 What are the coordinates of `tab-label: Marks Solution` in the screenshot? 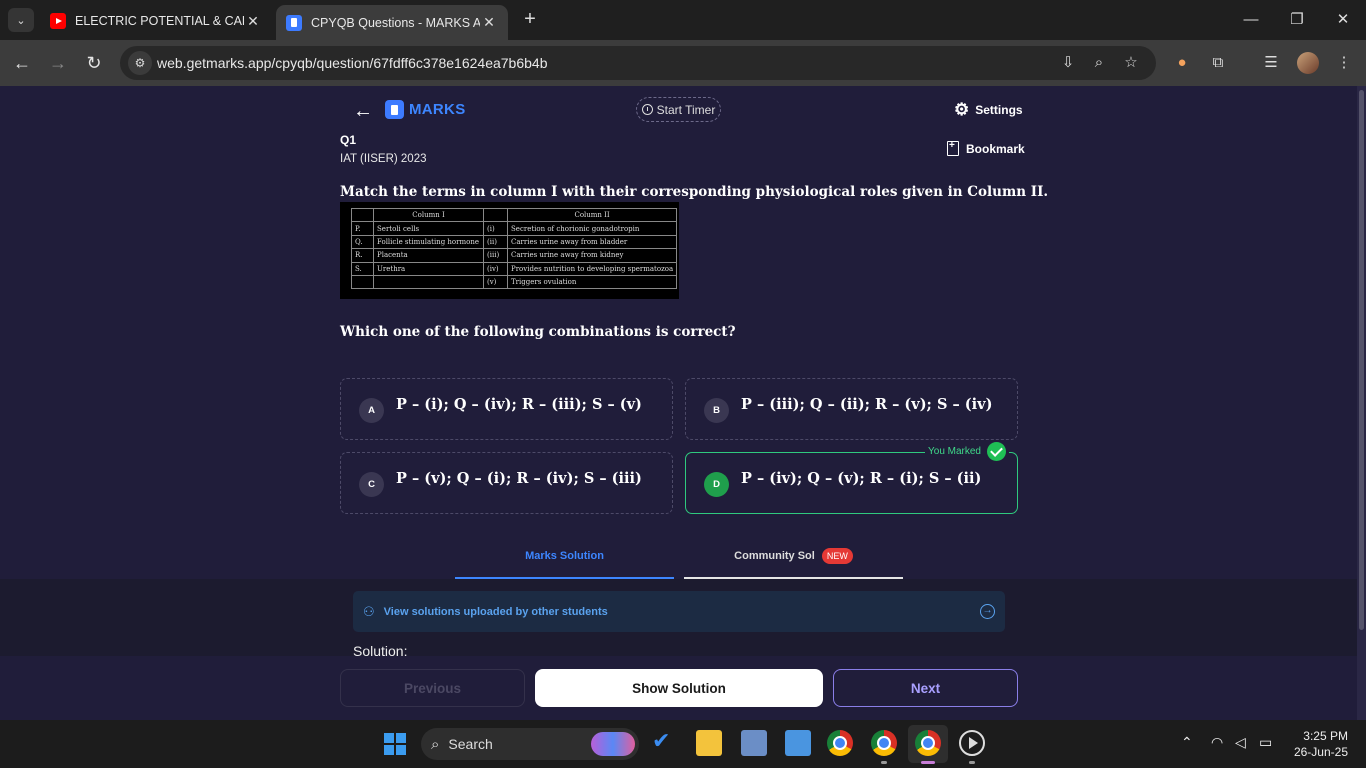 It's located at (564, 556).